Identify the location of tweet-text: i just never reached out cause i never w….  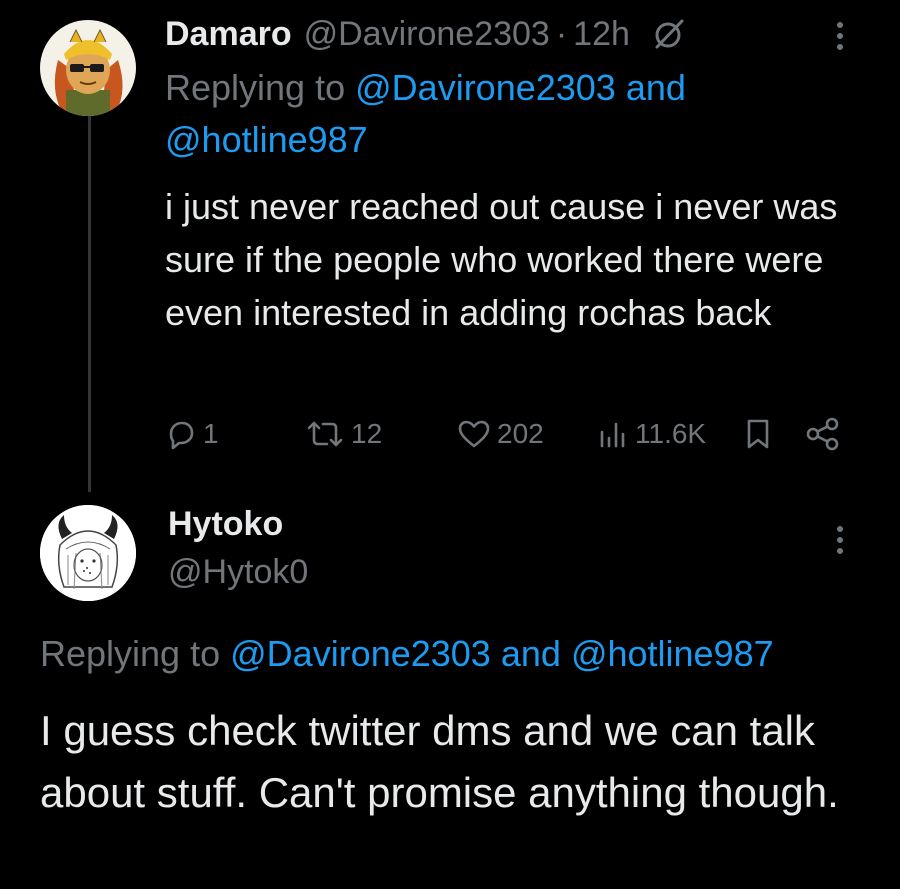
(501, 259).